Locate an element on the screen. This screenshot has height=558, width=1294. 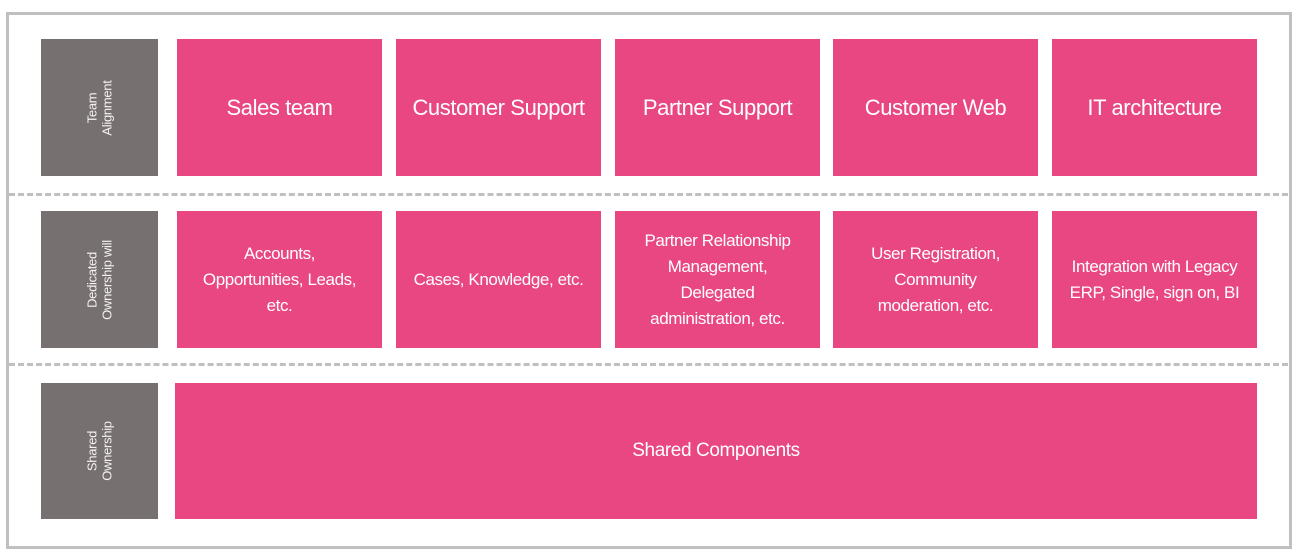
row-label-text: Shared Ownership is located at coordinates (99, 451).